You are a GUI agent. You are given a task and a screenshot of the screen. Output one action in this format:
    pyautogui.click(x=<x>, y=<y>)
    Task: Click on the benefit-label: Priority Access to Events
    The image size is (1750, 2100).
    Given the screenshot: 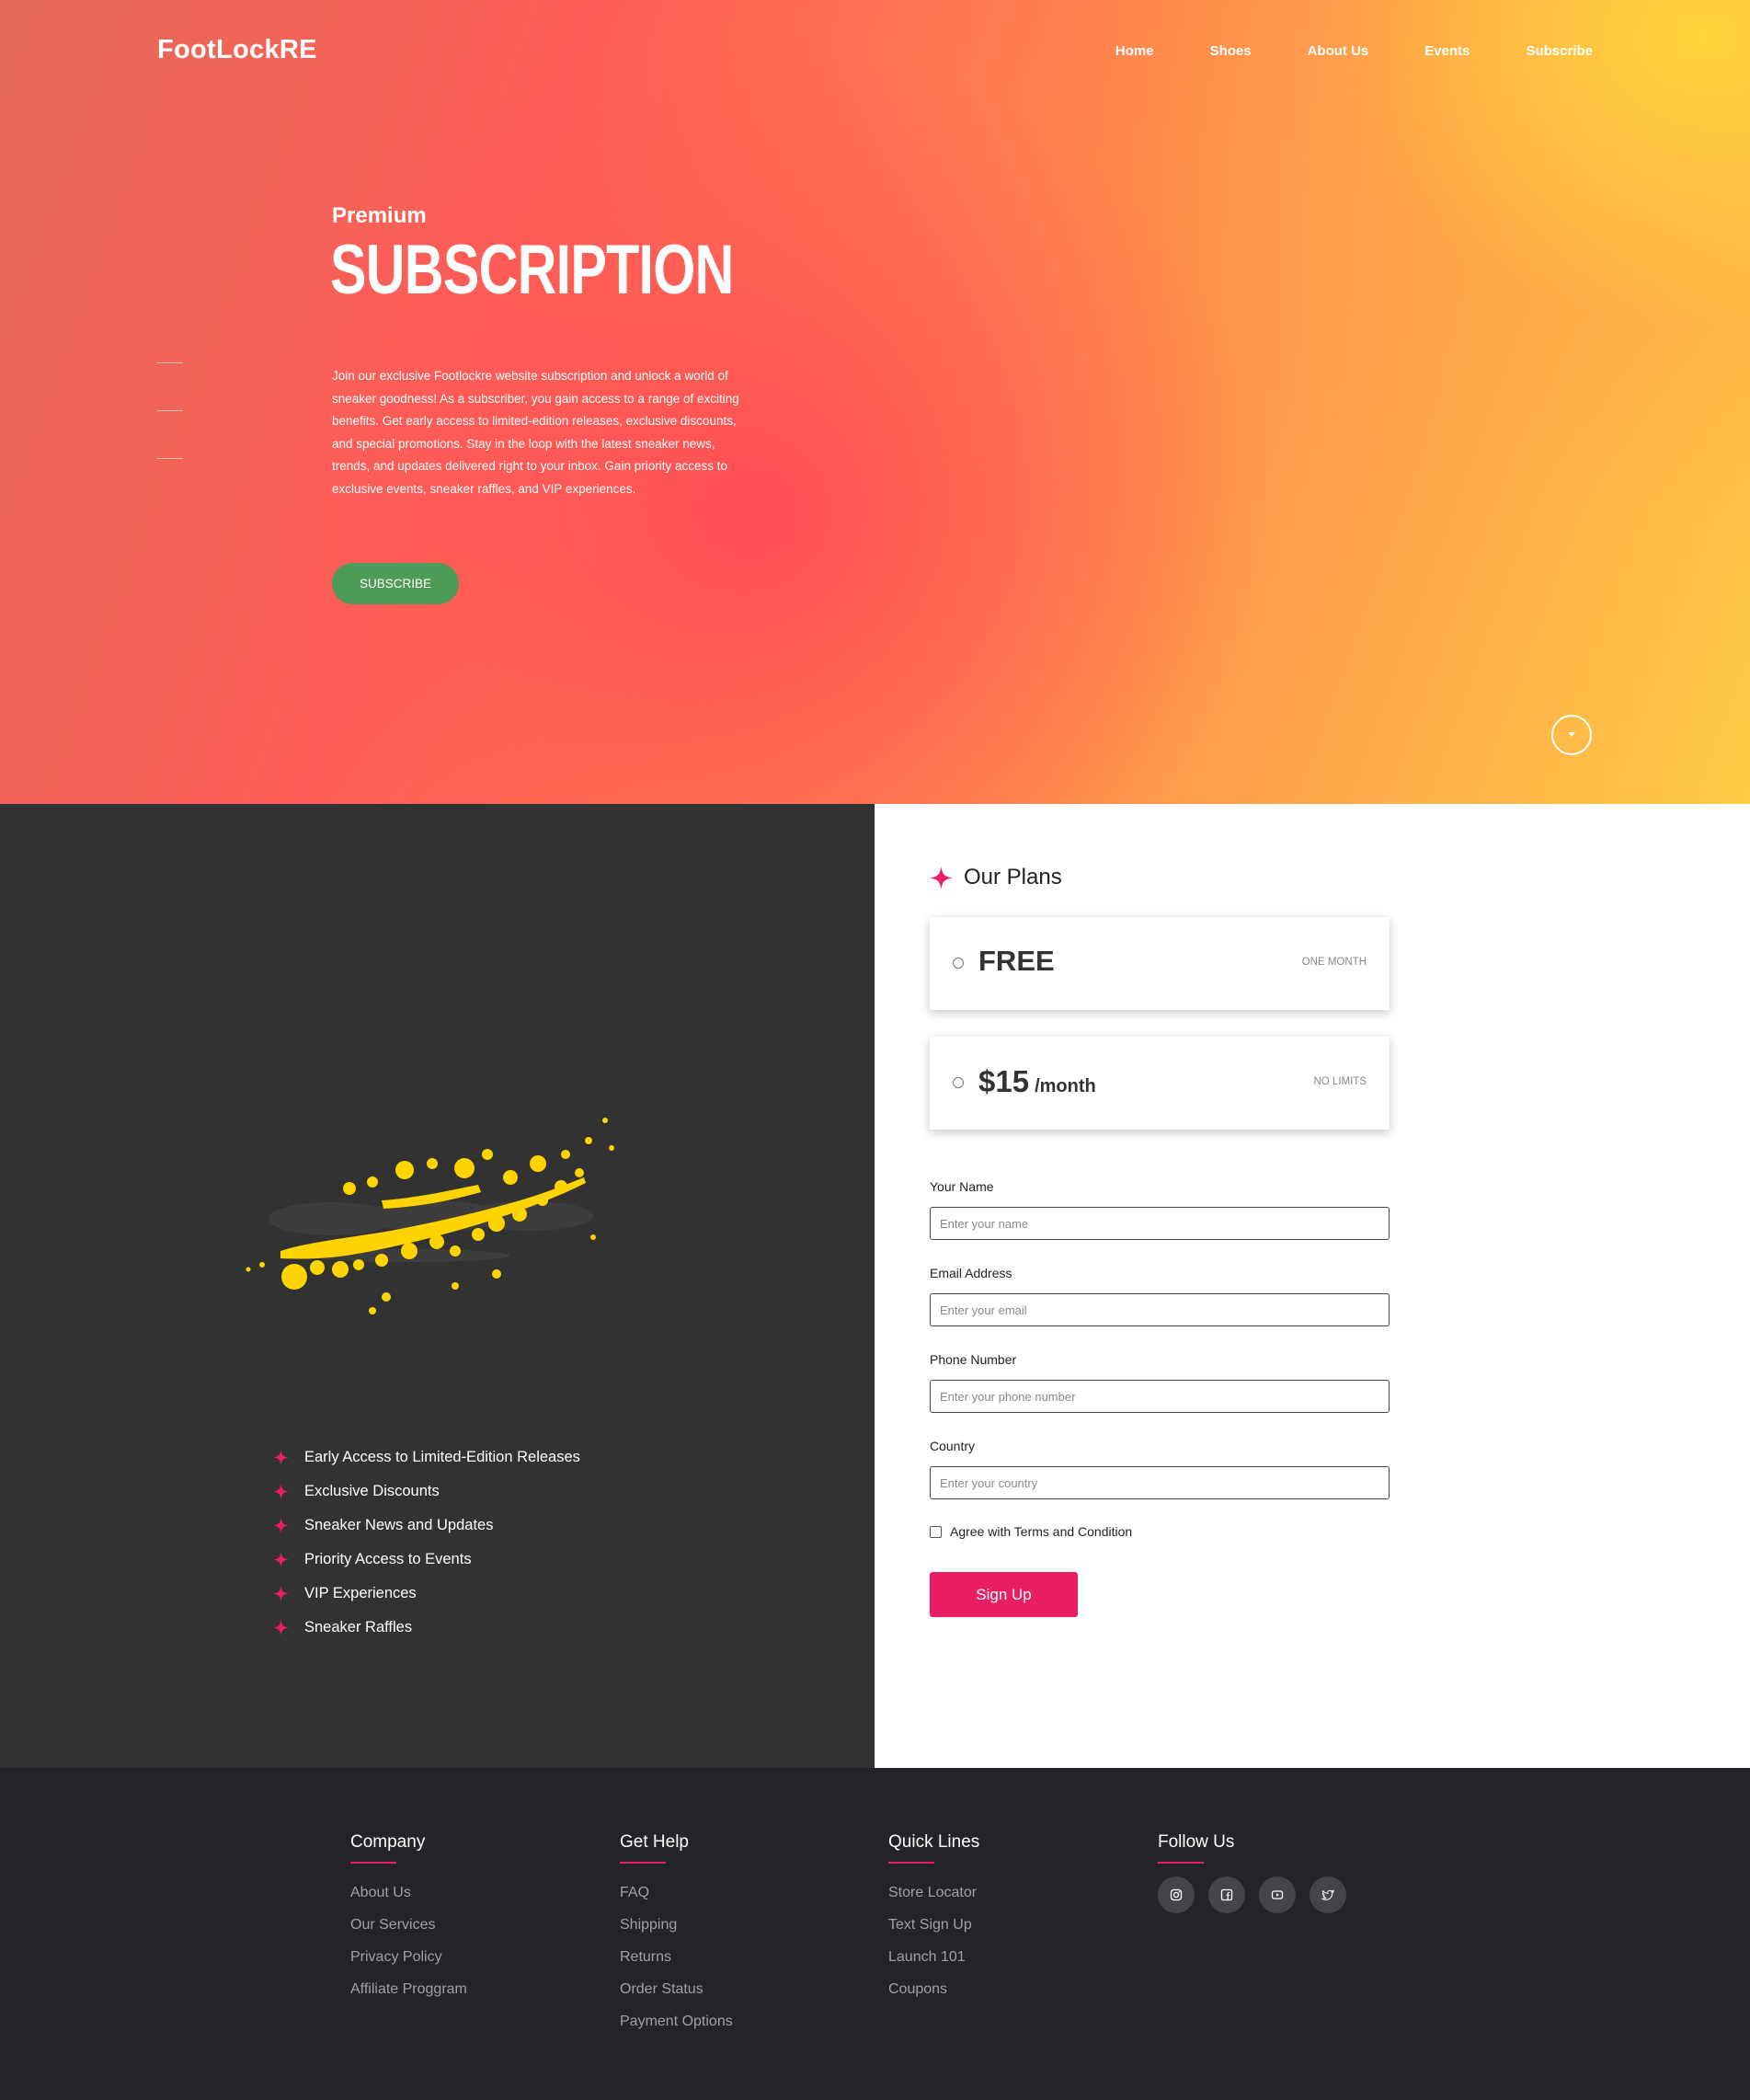 What is the action you would take?
    pyautogui.click(x=388, y=1559)
    